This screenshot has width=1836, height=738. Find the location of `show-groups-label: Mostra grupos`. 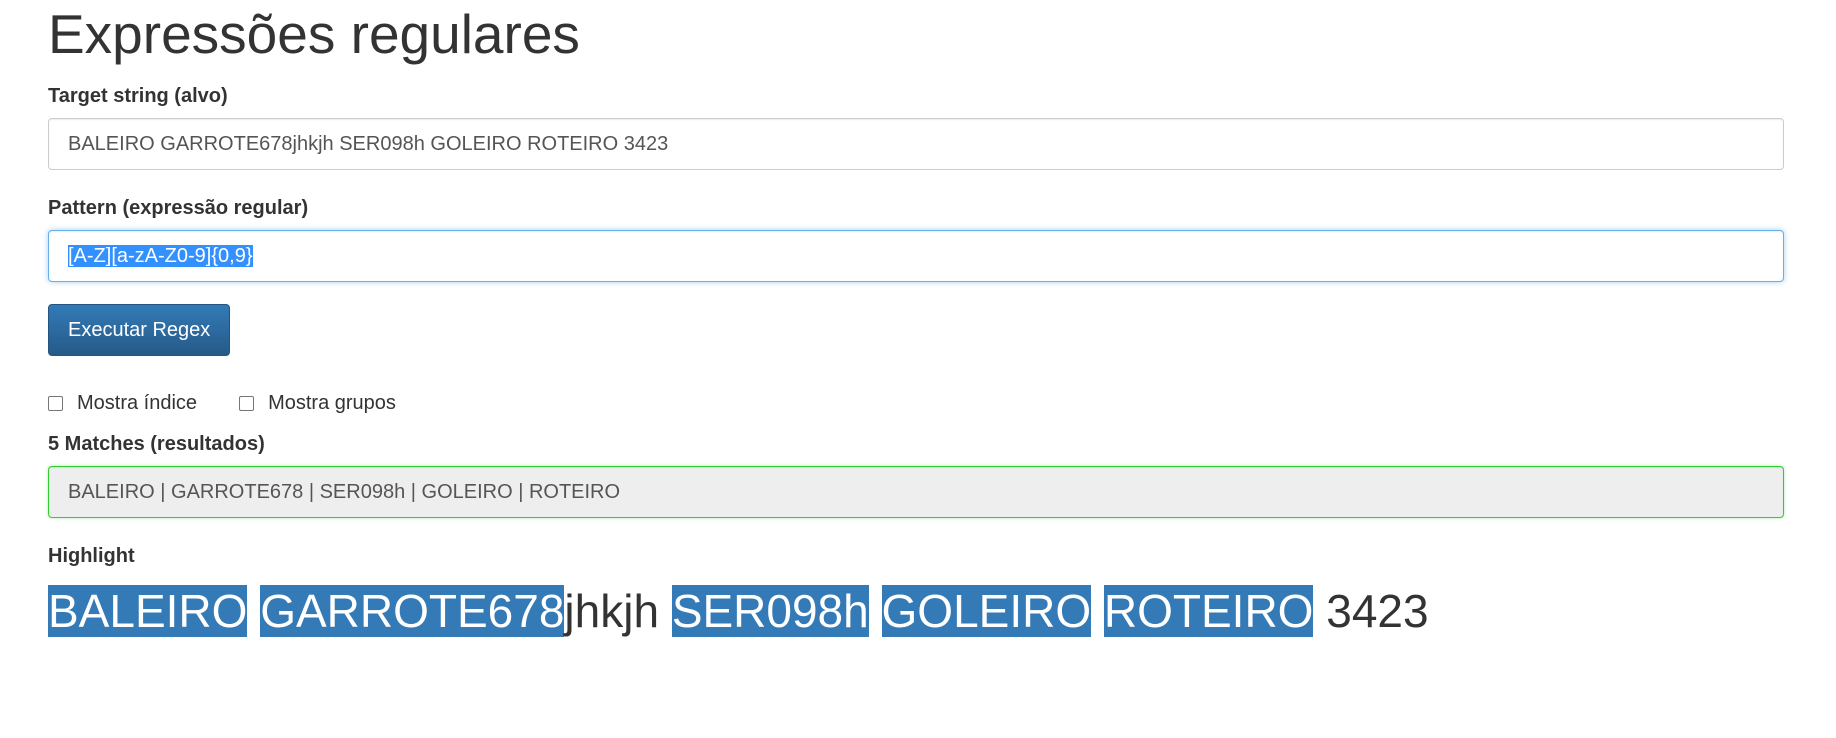

show-groups-label: Mostra grupos is located at coordinates (332, 403).